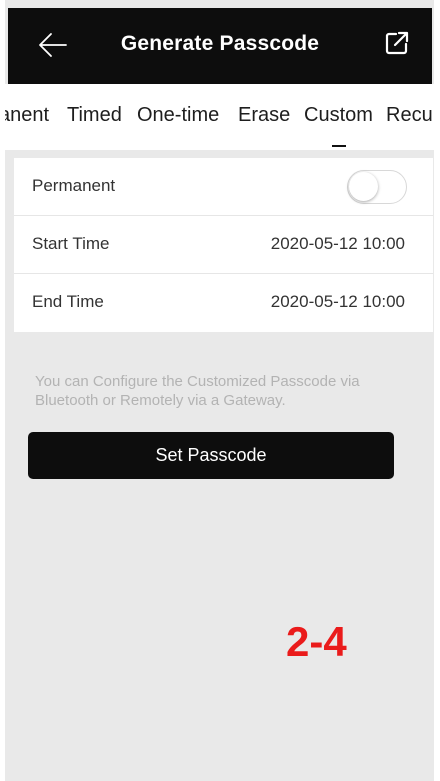  What do you see at coordinates (68, 301) in the screenshot?
I see `end-time-label: End Time` at bounding box center [68, 301].